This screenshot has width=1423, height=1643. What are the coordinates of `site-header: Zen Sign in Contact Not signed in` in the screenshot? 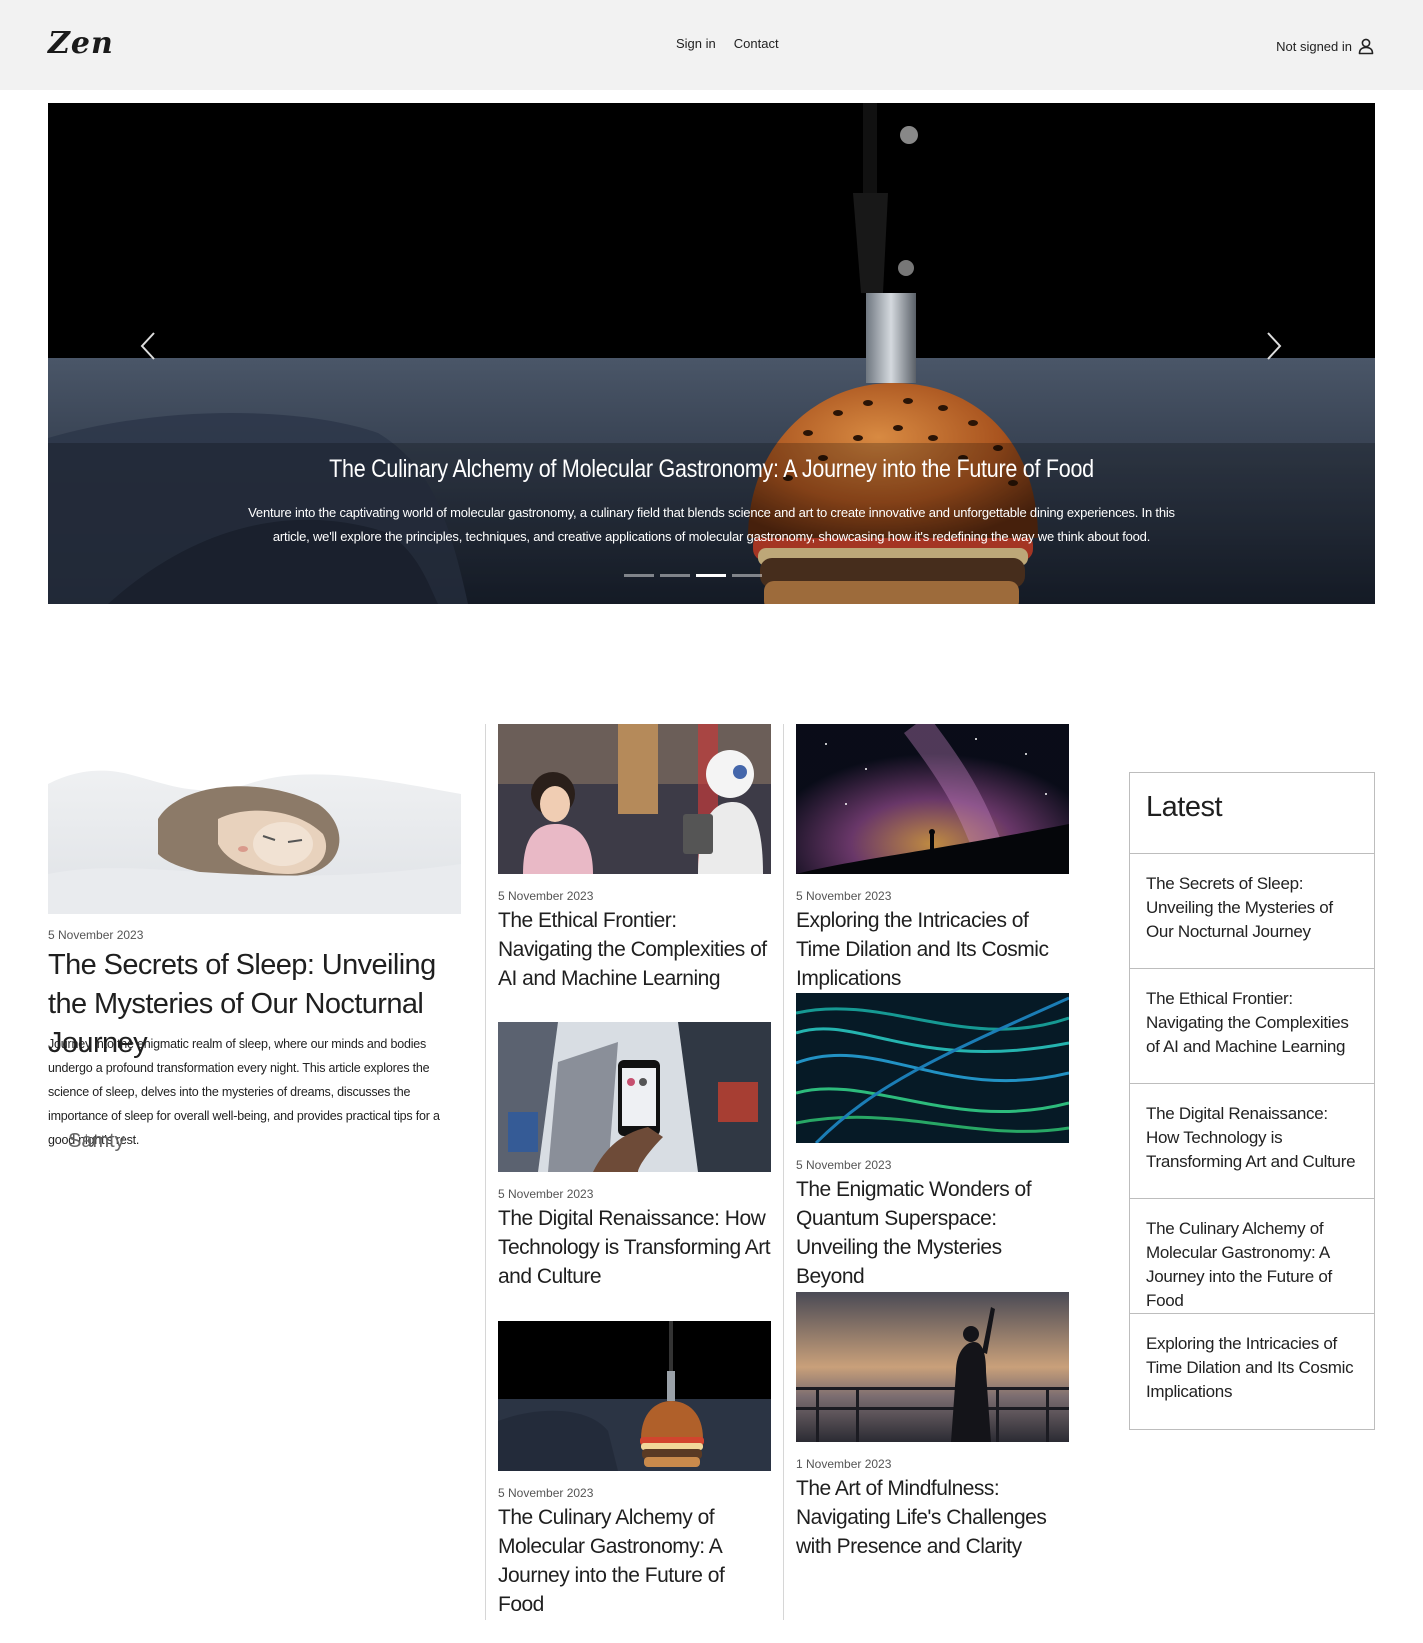 It's located at (711, 45).